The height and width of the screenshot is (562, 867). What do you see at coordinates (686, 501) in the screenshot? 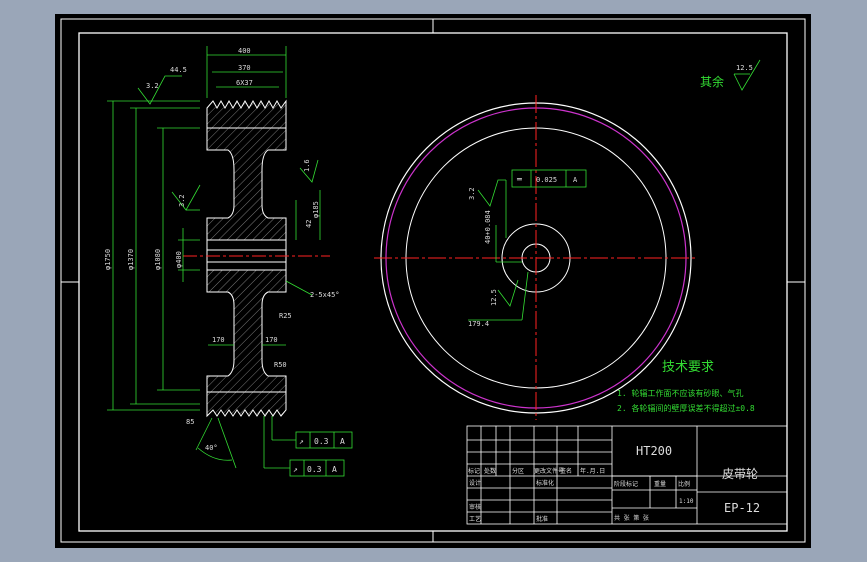
I see `scale-value: 1:10` at bounding box center [686, 501].